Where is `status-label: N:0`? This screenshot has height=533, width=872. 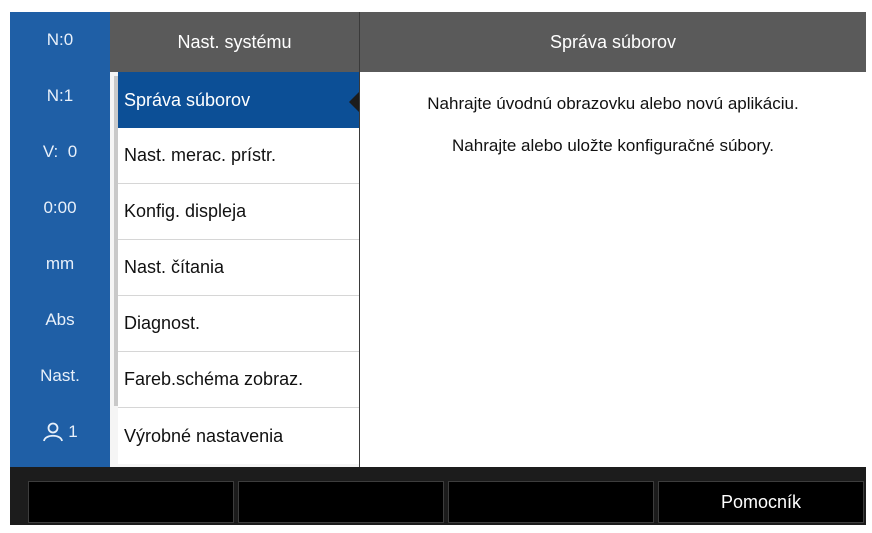
status-label: N:0 is located at coordinates (60, 39).